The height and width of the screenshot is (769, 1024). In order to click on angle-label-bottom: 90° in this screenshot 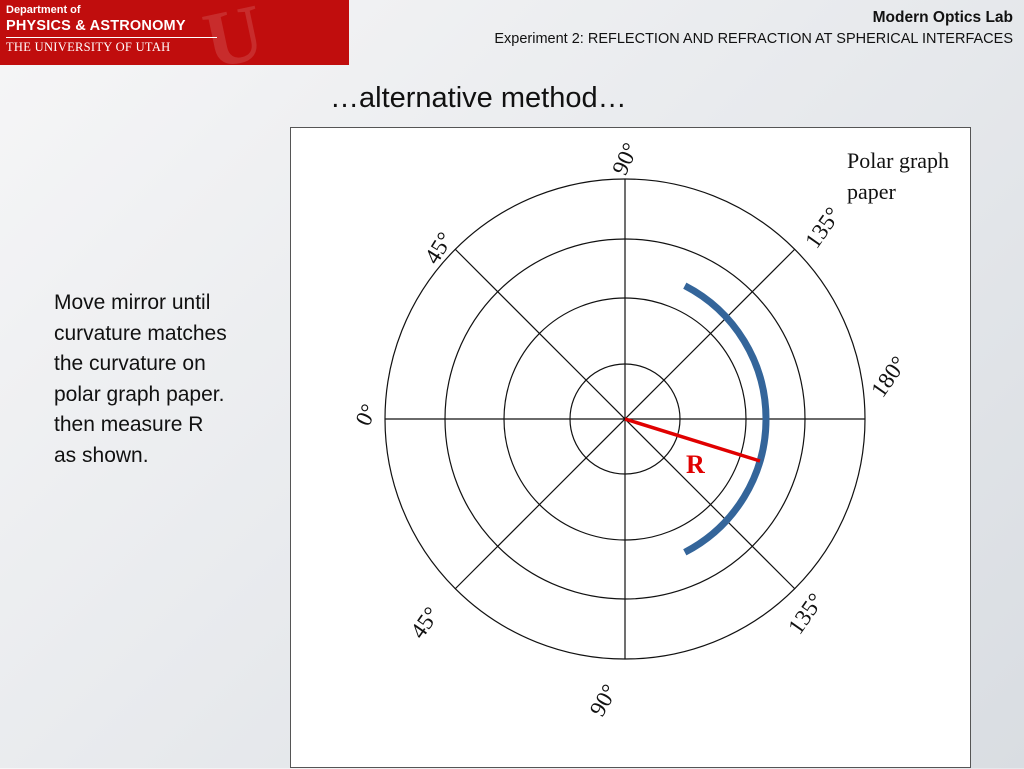, I will do `click(604, 700)`.